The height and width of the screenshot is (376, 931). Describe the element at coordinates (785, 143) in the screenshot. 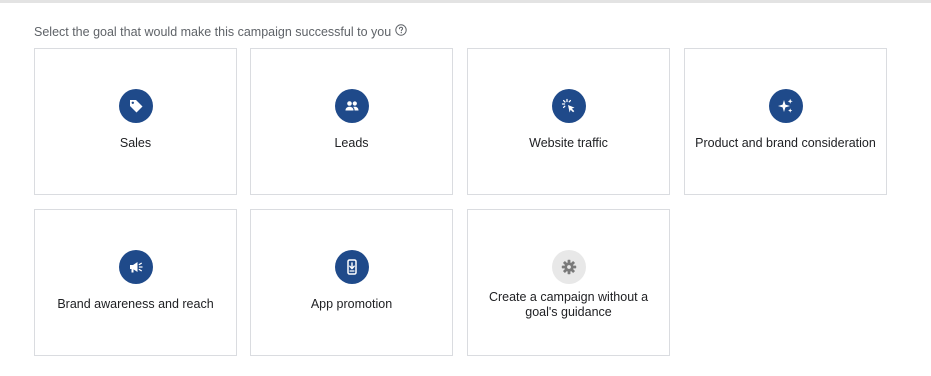

I see `goal-label-product-brand-consideration: Product and brand consideration` at that location.